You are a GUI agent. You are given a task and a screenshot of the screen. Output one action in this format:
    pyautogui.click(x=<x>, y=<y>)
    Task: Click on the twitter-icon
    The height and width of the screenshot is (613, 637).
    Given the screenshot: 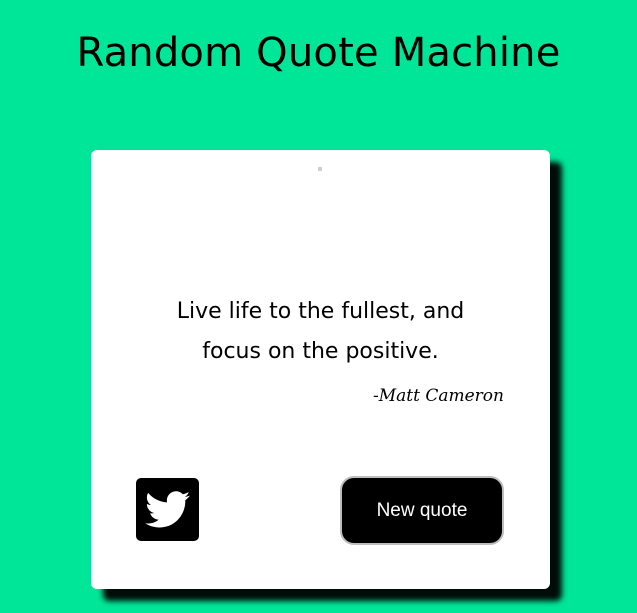 What is the action you would take?
    pyautogui.click(x=167, y=508)
    